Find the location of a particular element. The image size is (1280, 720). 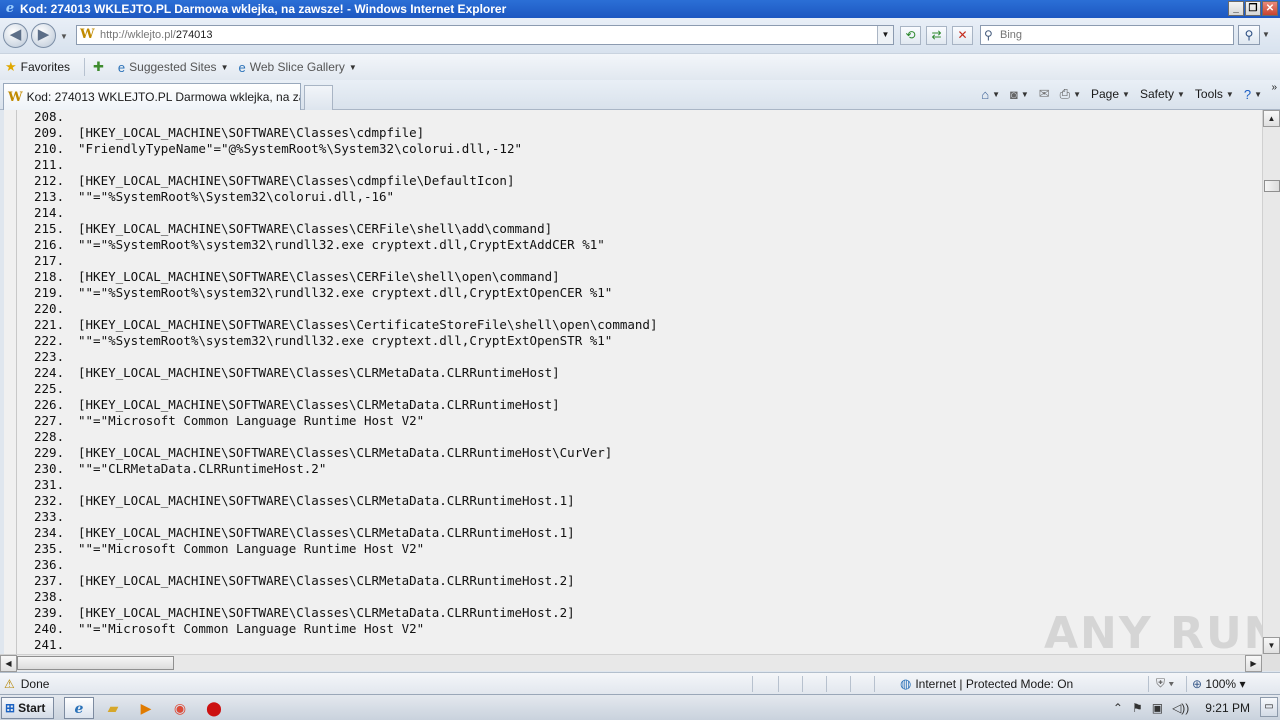

network-icon: ▣ is located at coordinates (1157, 708).